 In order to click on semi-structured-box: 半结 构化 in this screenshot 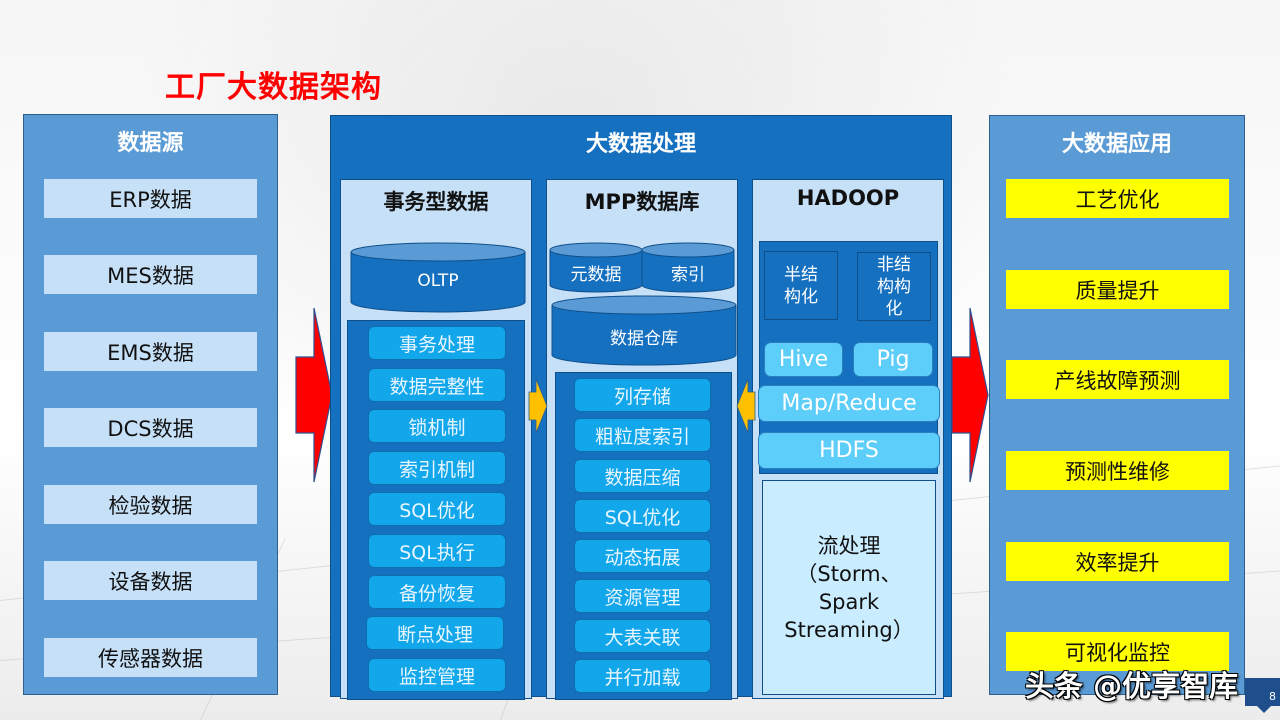, I will do `click(801, 285)`.